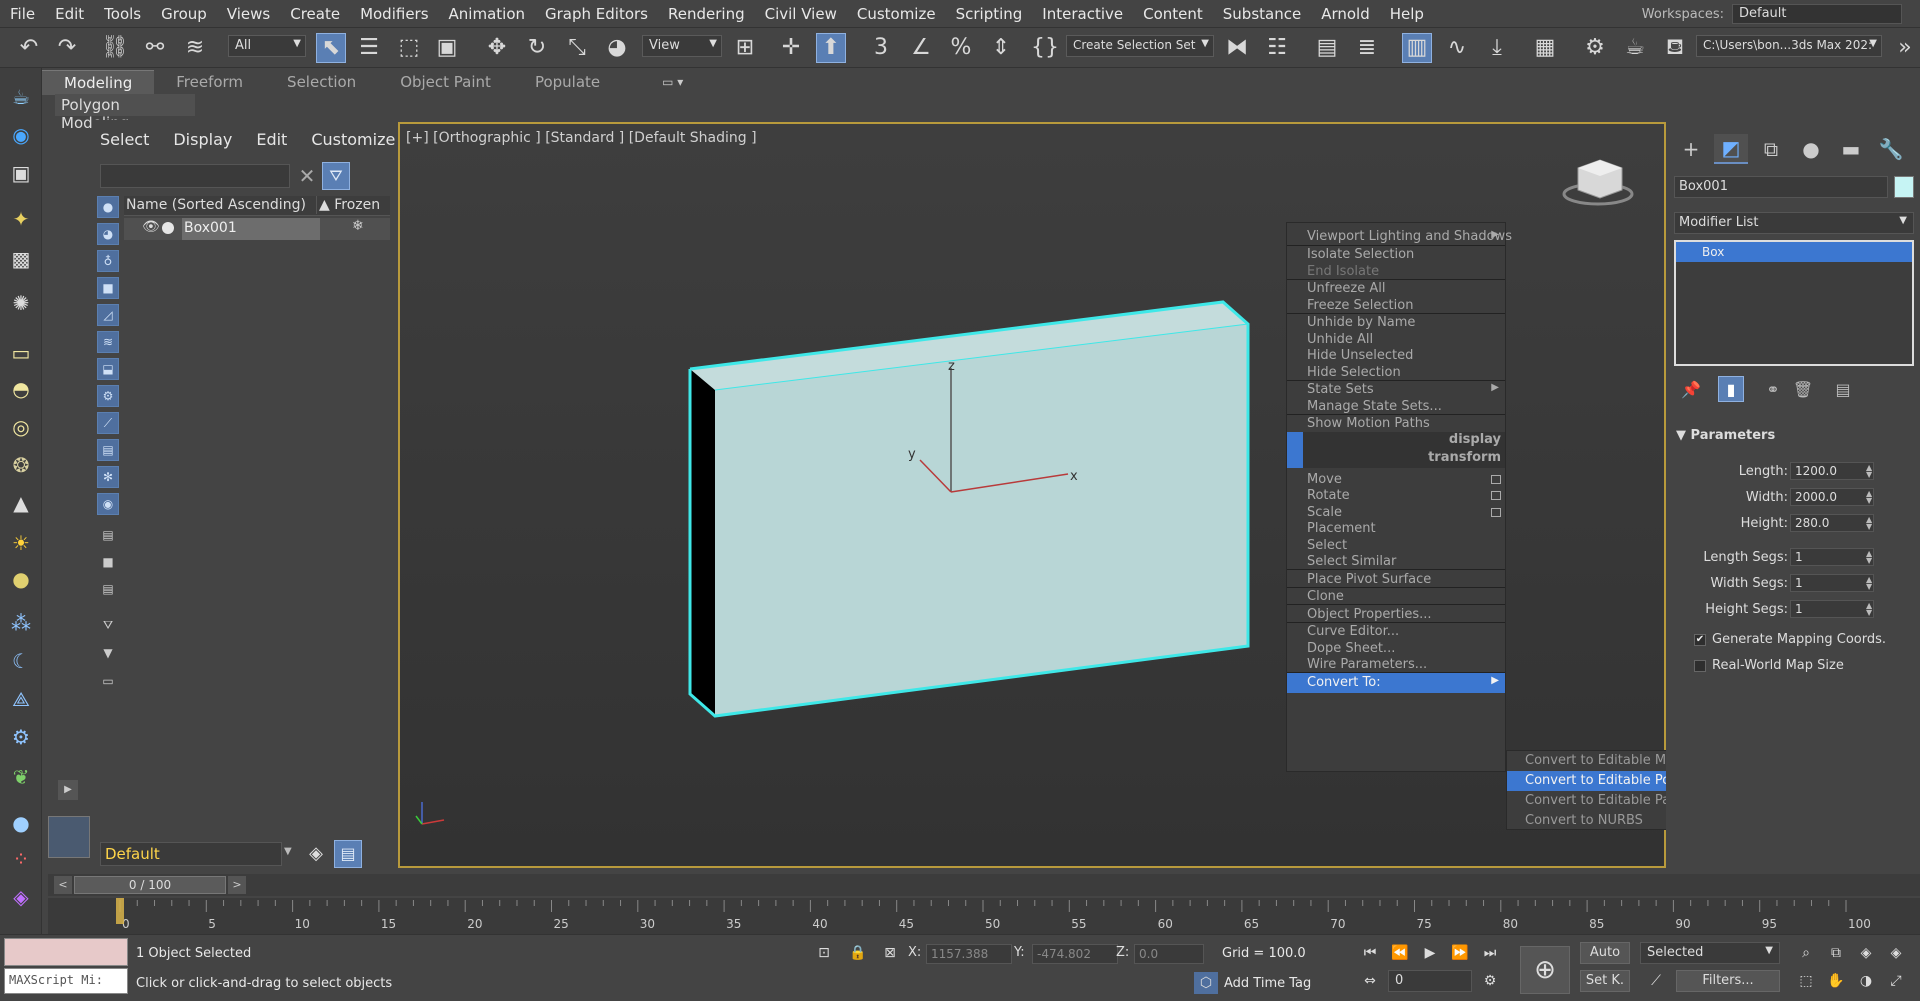 The height and width of the screenshot is (1001, 1920). What do you see at coordinates (66, 981) in the screenshot?
I see `maxscript-mini-input: MAXScript Mi:` at bounding box center [66, 981].